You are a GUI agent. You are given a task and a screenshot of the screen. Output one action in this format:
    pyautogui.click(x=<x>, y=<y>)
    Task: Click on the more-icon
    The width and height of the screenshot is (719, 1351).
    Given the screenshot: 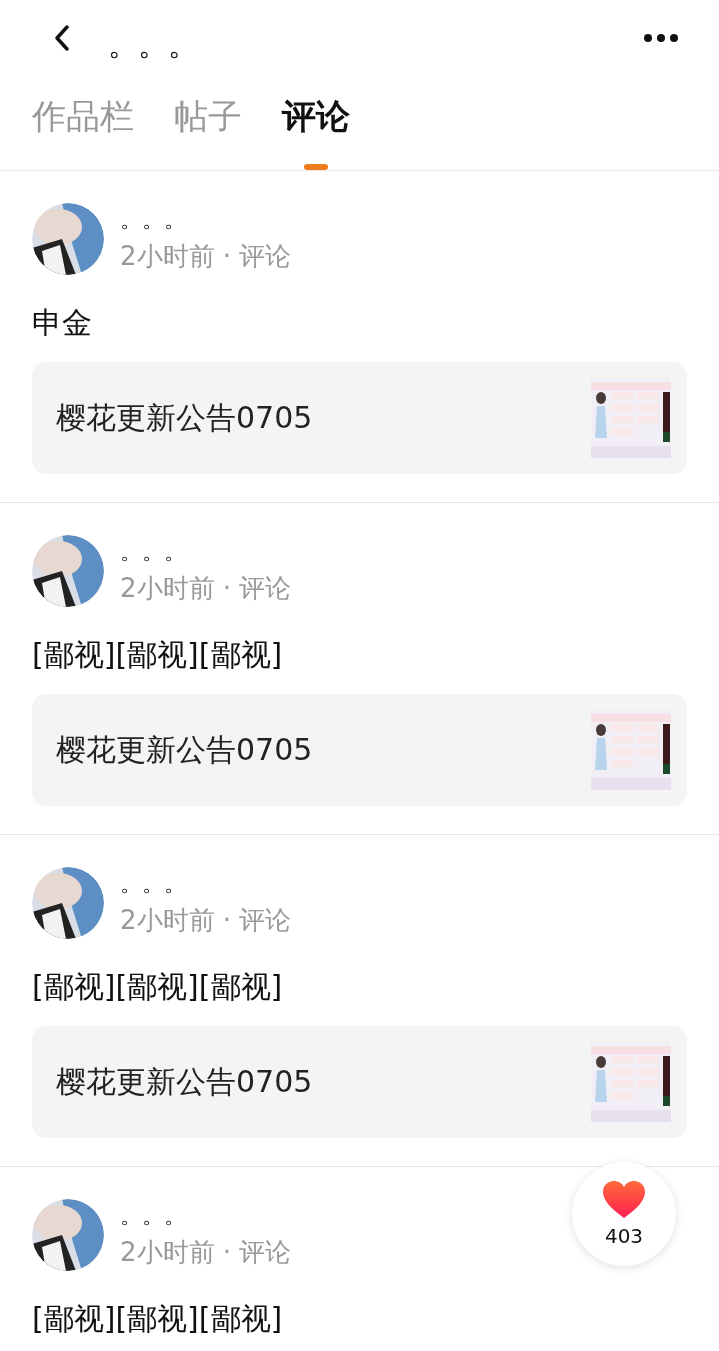 What is the action you would take?
    pyautogui.click(x=661, y=38)
    